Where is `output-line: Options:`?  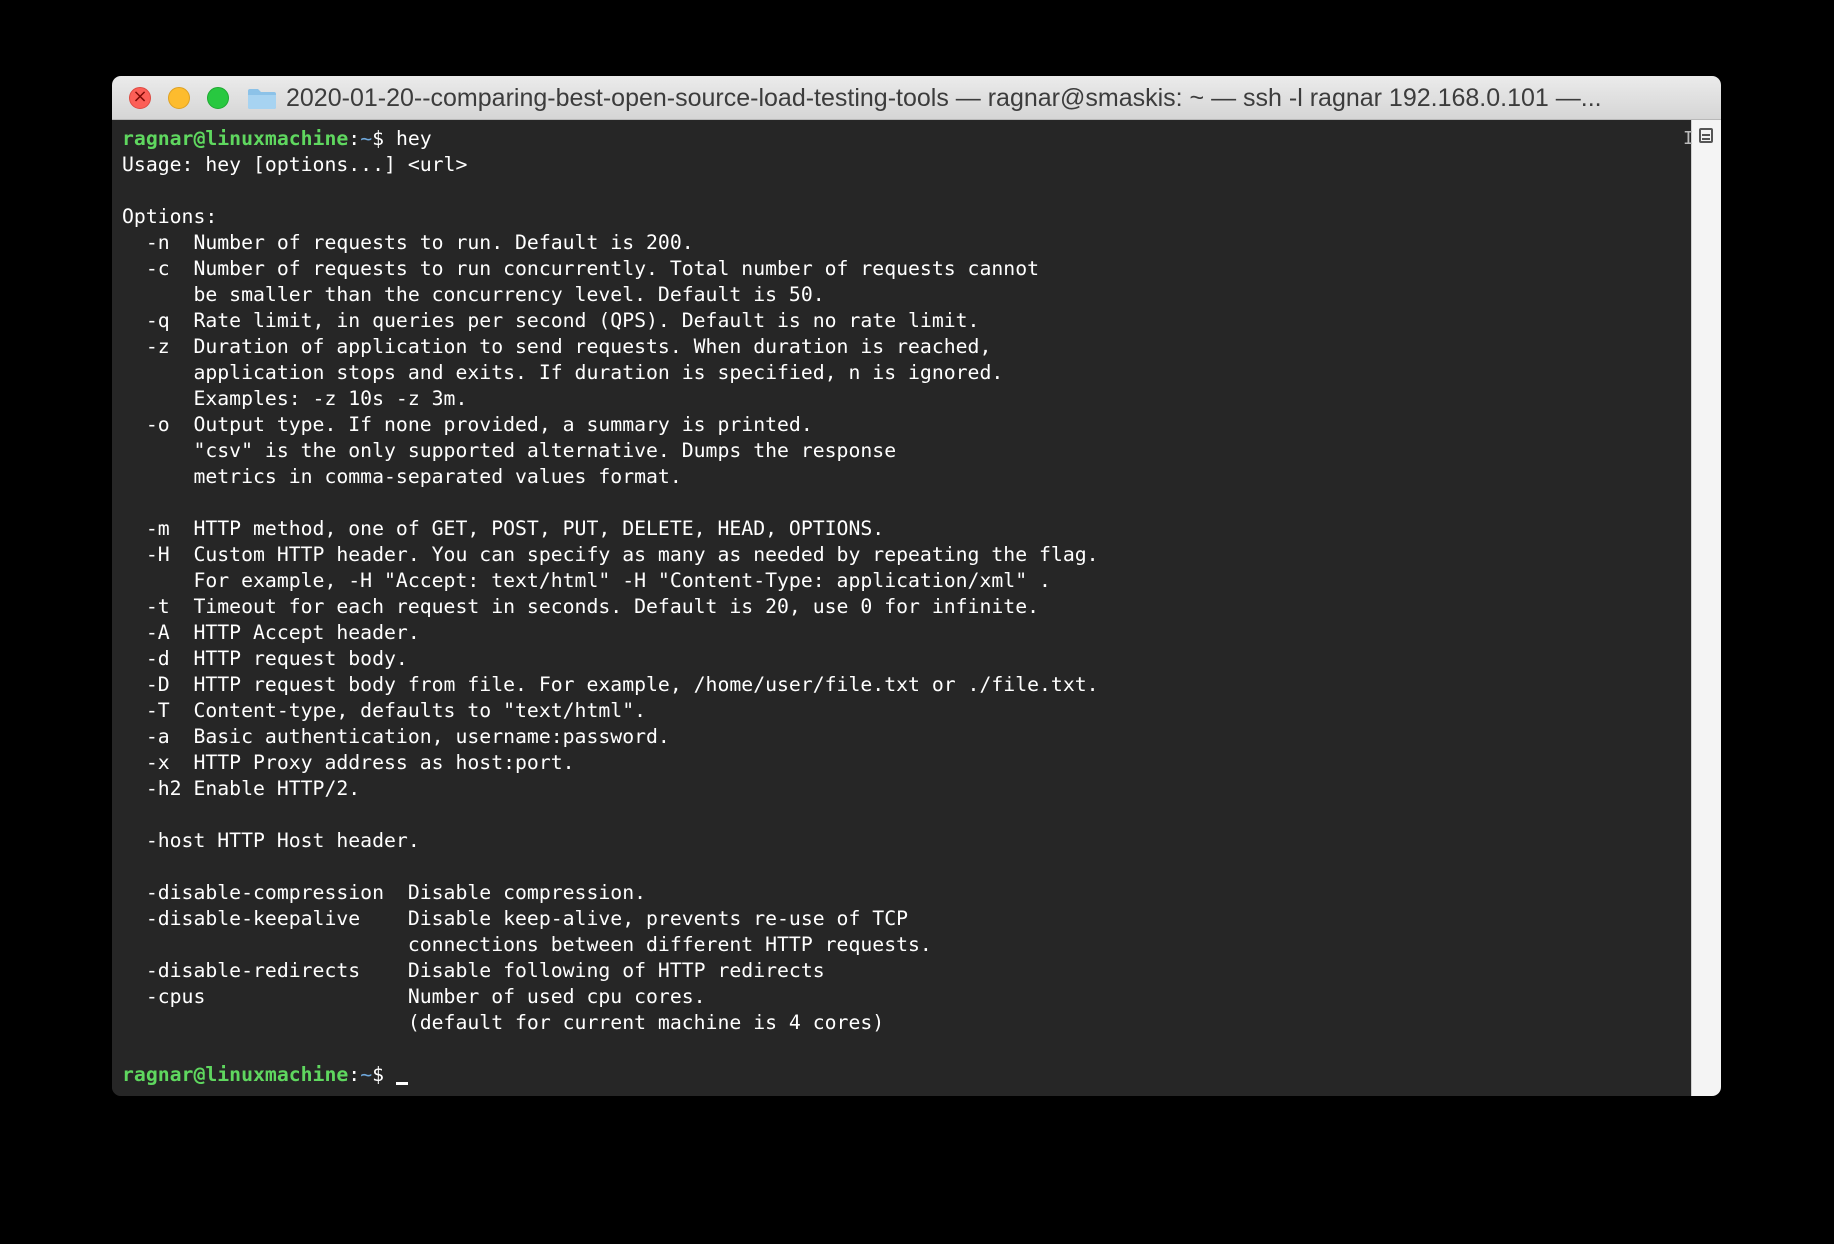
output-line: Options: is located at coordinates (170, 216).